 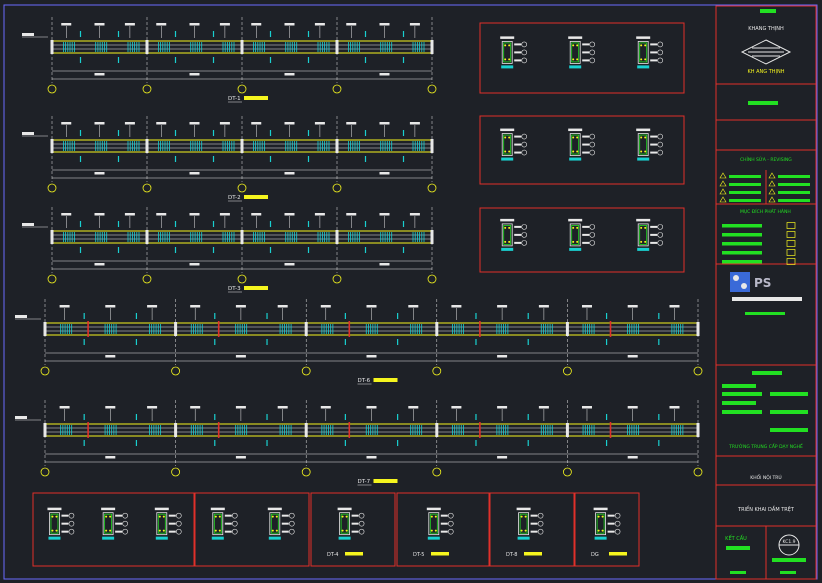 I want to click on beam-label: DT-6, so click(x=364, y=381).